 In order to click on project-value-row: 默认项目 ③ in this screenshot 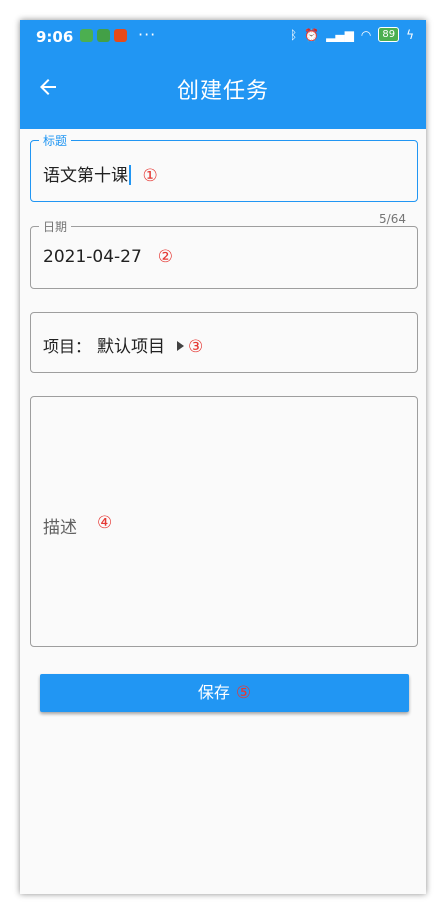, I will do `click(150, 344)`.